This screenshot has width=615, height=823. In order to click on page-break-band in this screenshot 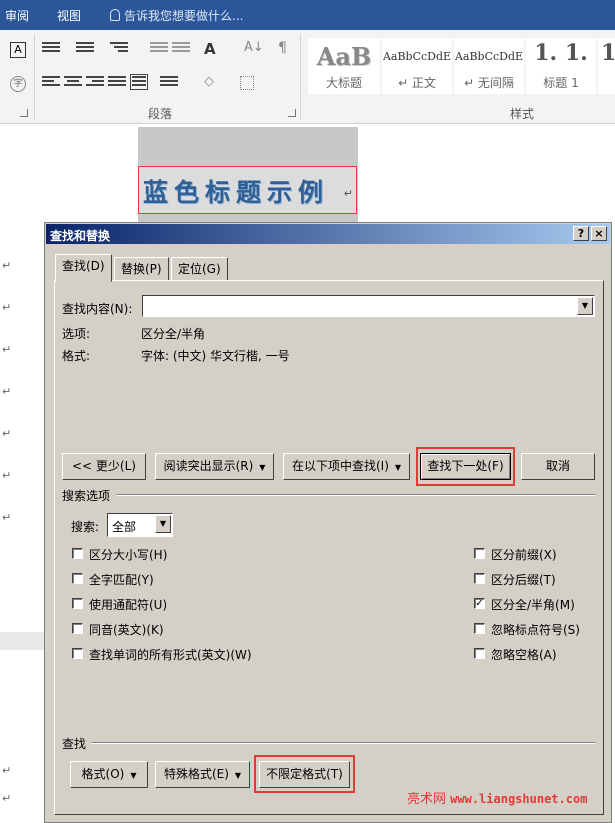, I will do `click(22, 641)`.